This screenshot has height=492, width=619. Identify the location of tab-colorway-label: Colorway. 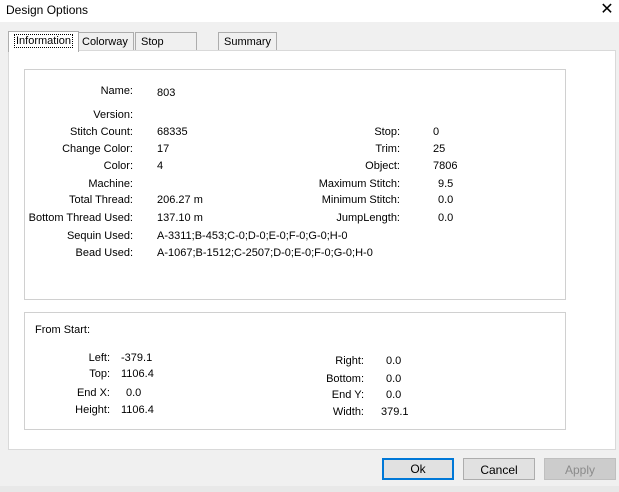
(105, 42).